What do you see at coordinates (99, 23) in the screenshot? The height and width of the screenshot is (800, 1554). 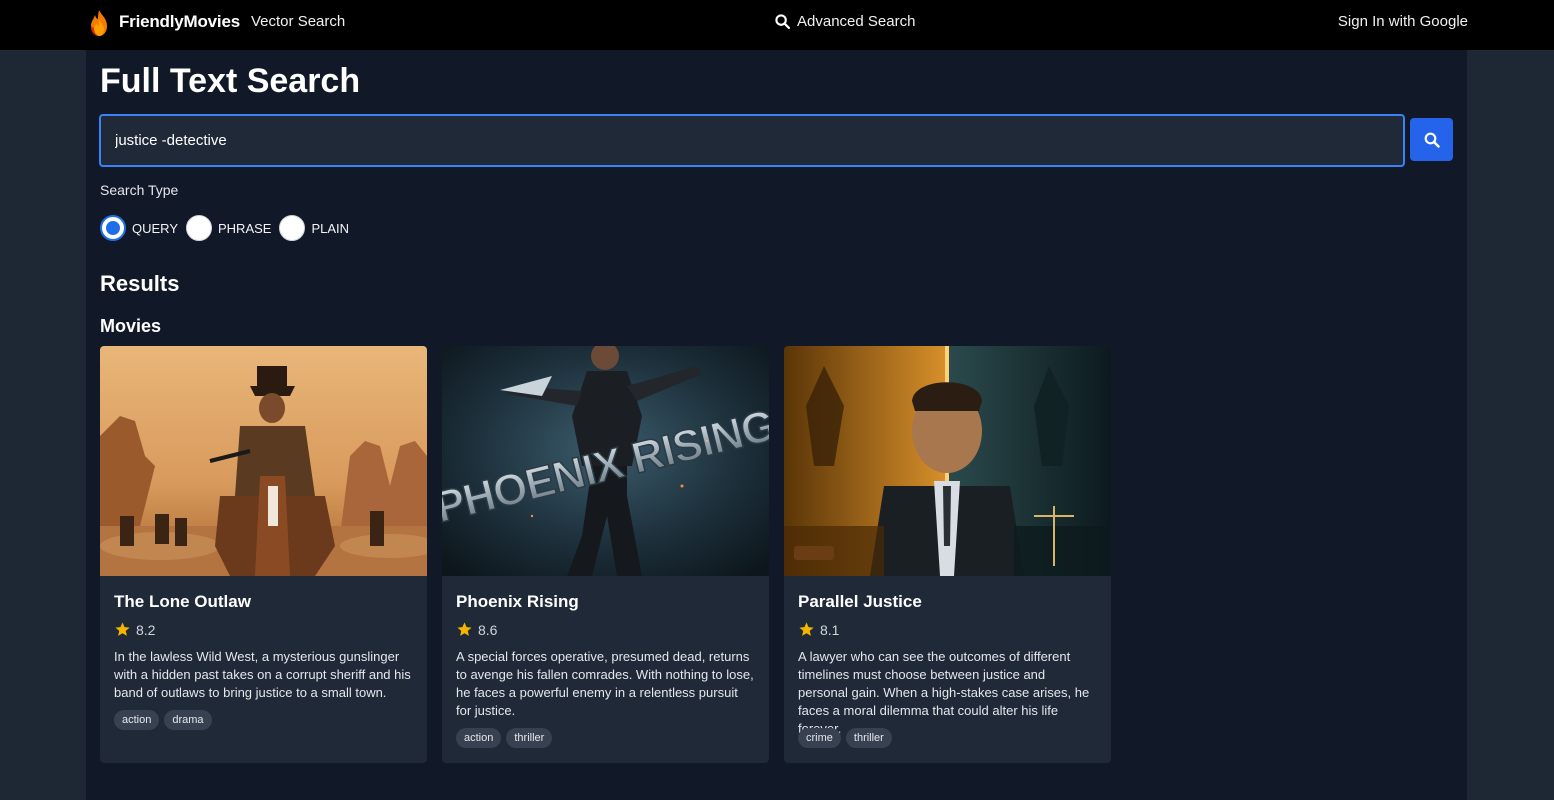 I see `flame-logo-icon` at bounding box center [99, 23].